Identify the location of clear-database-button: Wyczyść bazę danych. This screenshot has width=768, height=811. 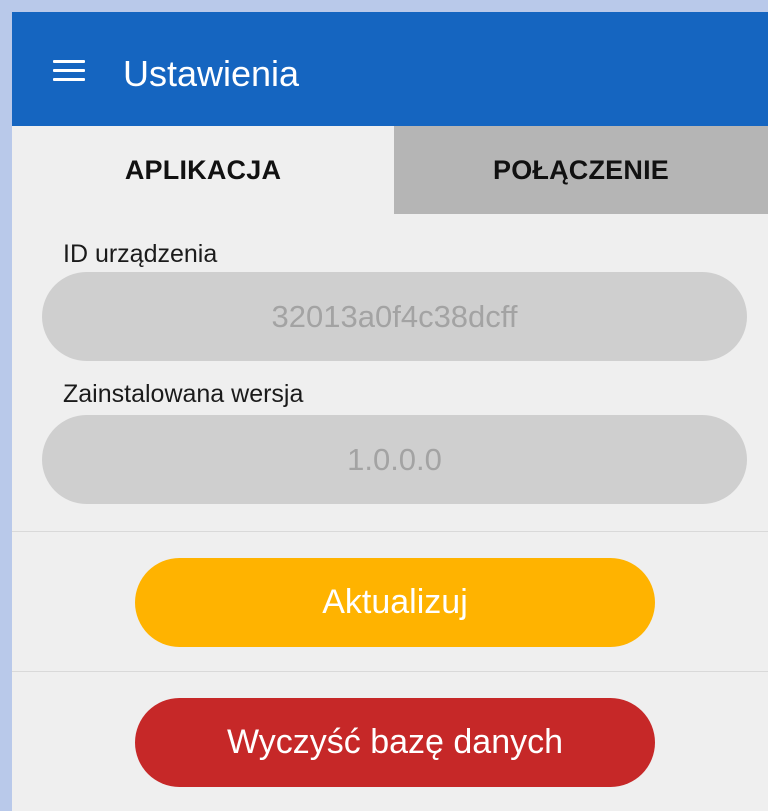
(395, 742).